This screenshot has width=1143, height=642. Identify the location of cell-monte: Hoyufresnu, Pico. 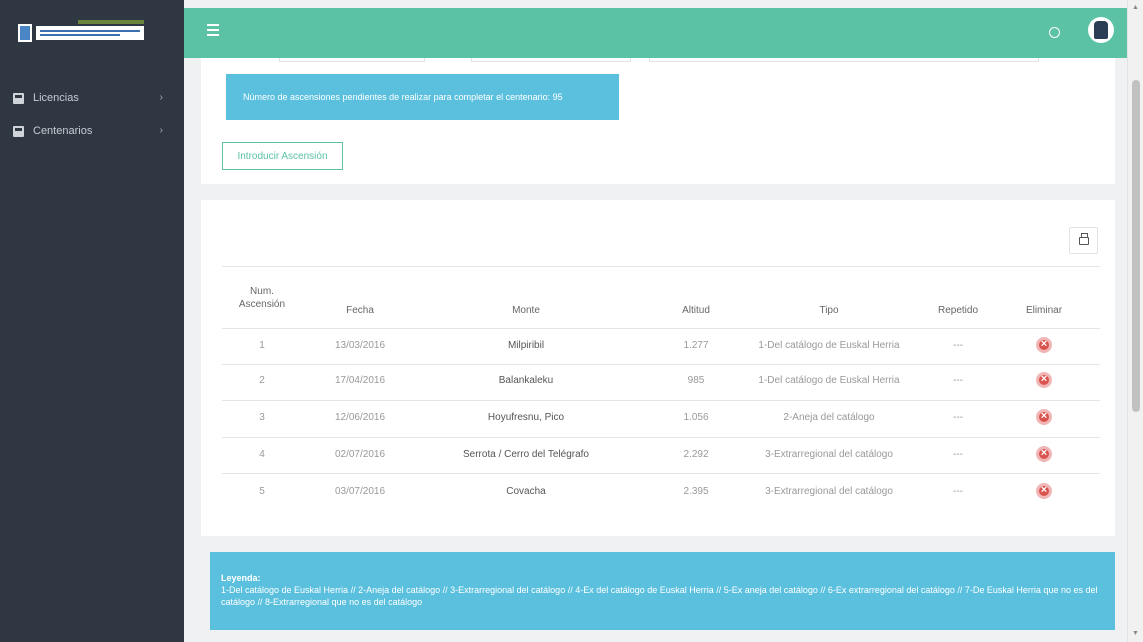
(526, 417).